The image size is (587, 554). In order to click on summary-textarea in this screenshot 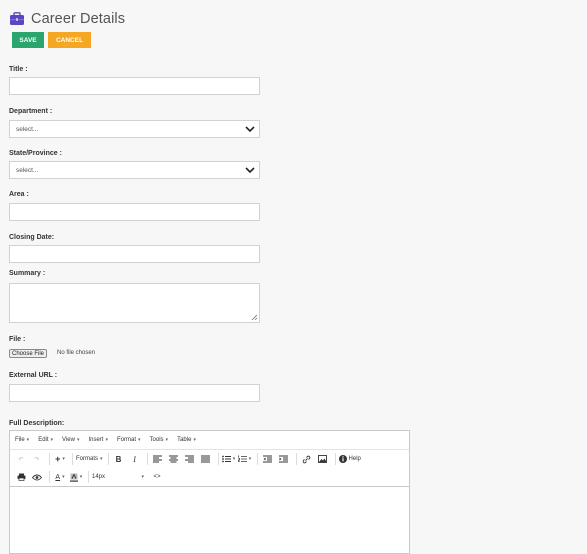, I will do `click(134, 303)`.